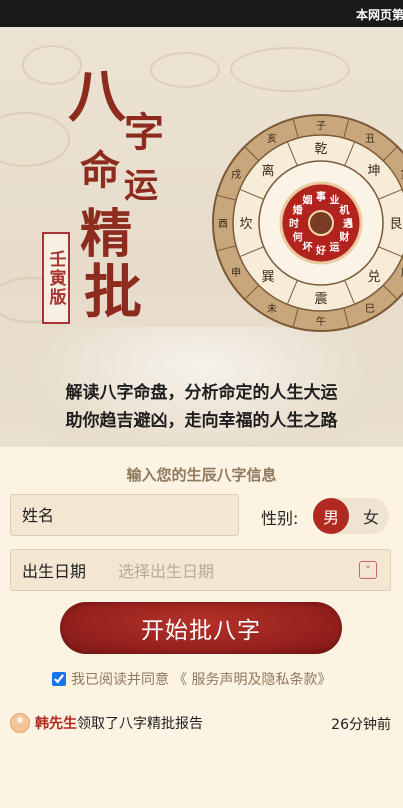 This screenshot has height=808, width=403. I want to click on terms-link: 《 服务声明及隐私条款》, so click(252, 679).